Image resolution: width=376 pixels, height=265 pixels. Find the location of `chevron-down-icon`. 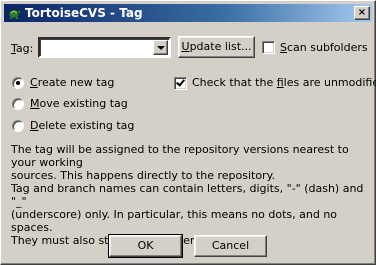

chevron-down-icon is located at coordinates (160, 47).